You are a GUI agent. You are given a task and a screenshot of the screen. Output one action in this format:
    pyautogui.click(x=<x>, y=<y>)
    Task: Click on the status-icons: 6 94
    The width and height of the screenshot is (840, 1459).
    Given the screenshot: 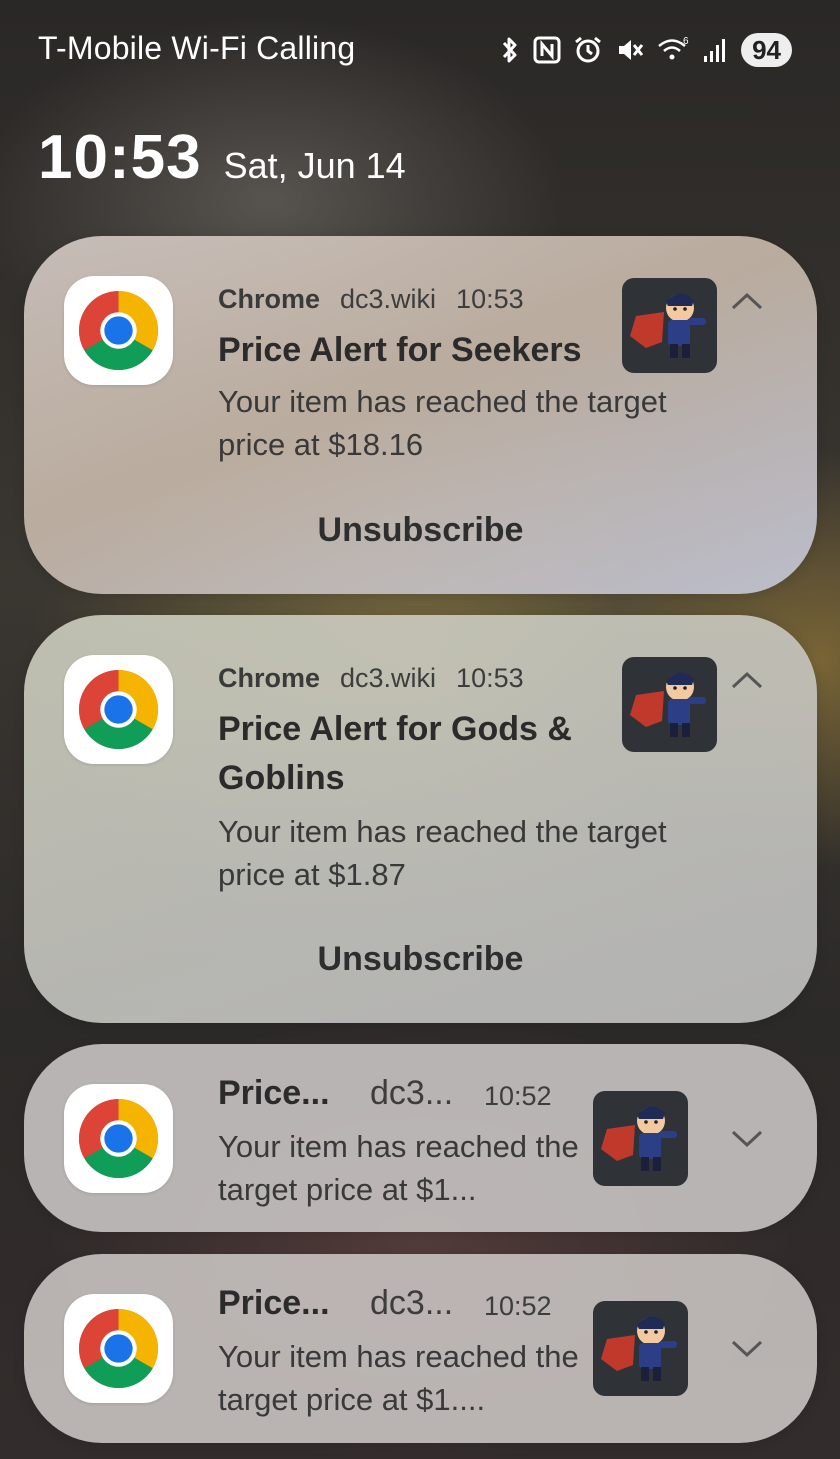 What is the action you would take?
    pyautogui.click(x=645, y=50)
    